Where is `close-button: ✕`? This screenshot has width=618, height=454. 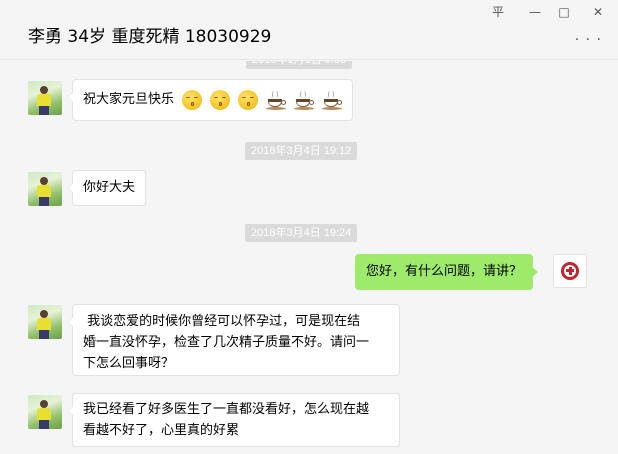 close-button: ✕ is located at coordinates (598, 12).